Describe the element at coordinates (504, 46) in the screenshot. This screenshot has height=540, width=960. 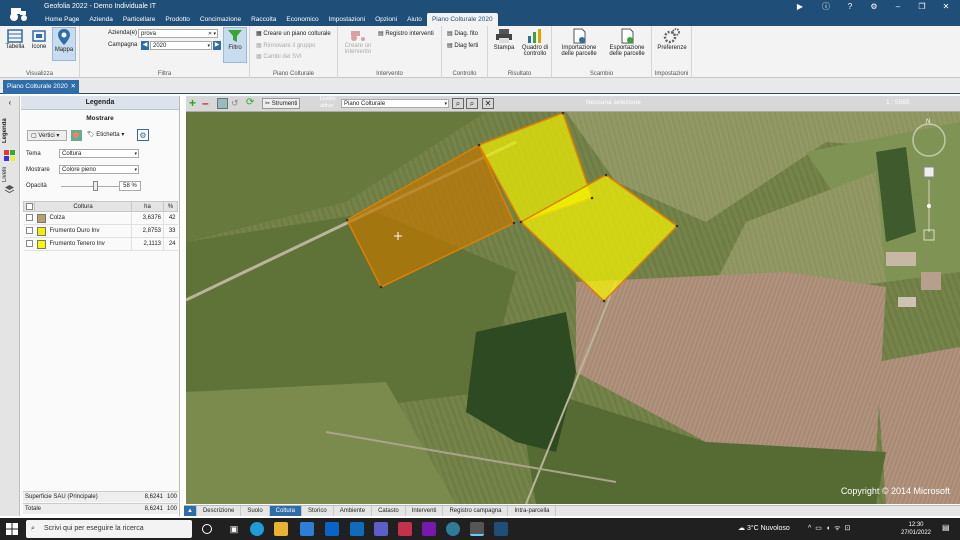
I see `stampa-button: Stampa` at that location.